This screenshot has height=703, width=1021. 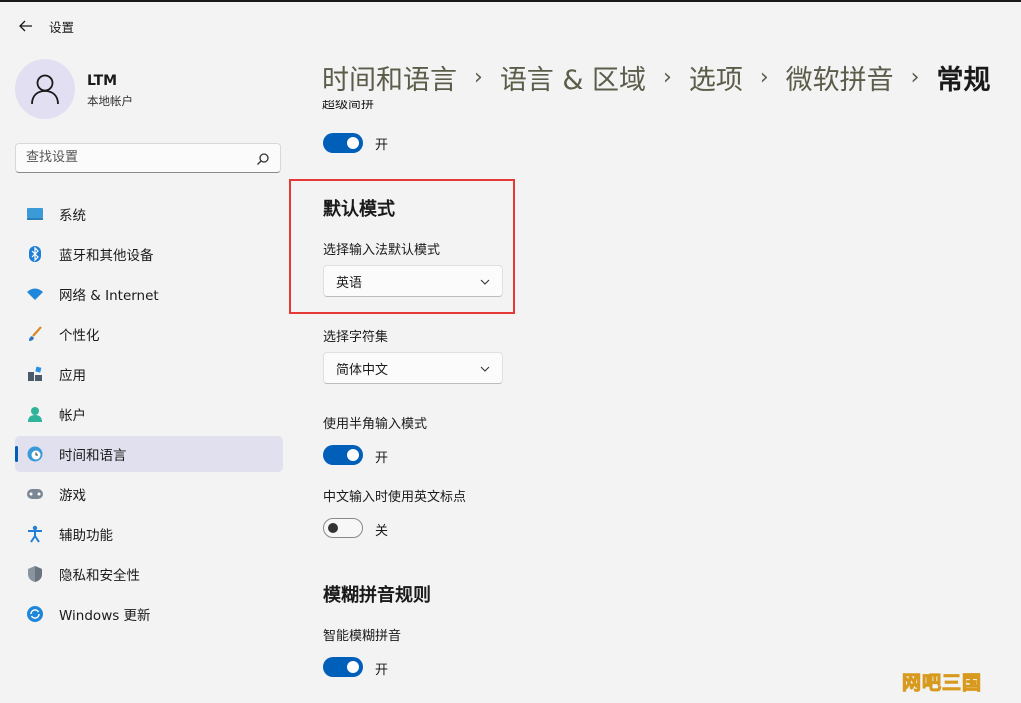 What do you see at coordinates (716, 77) in the screenshot?
I see `breadcrumb-item: 选项` at bounding box center [716, 77].